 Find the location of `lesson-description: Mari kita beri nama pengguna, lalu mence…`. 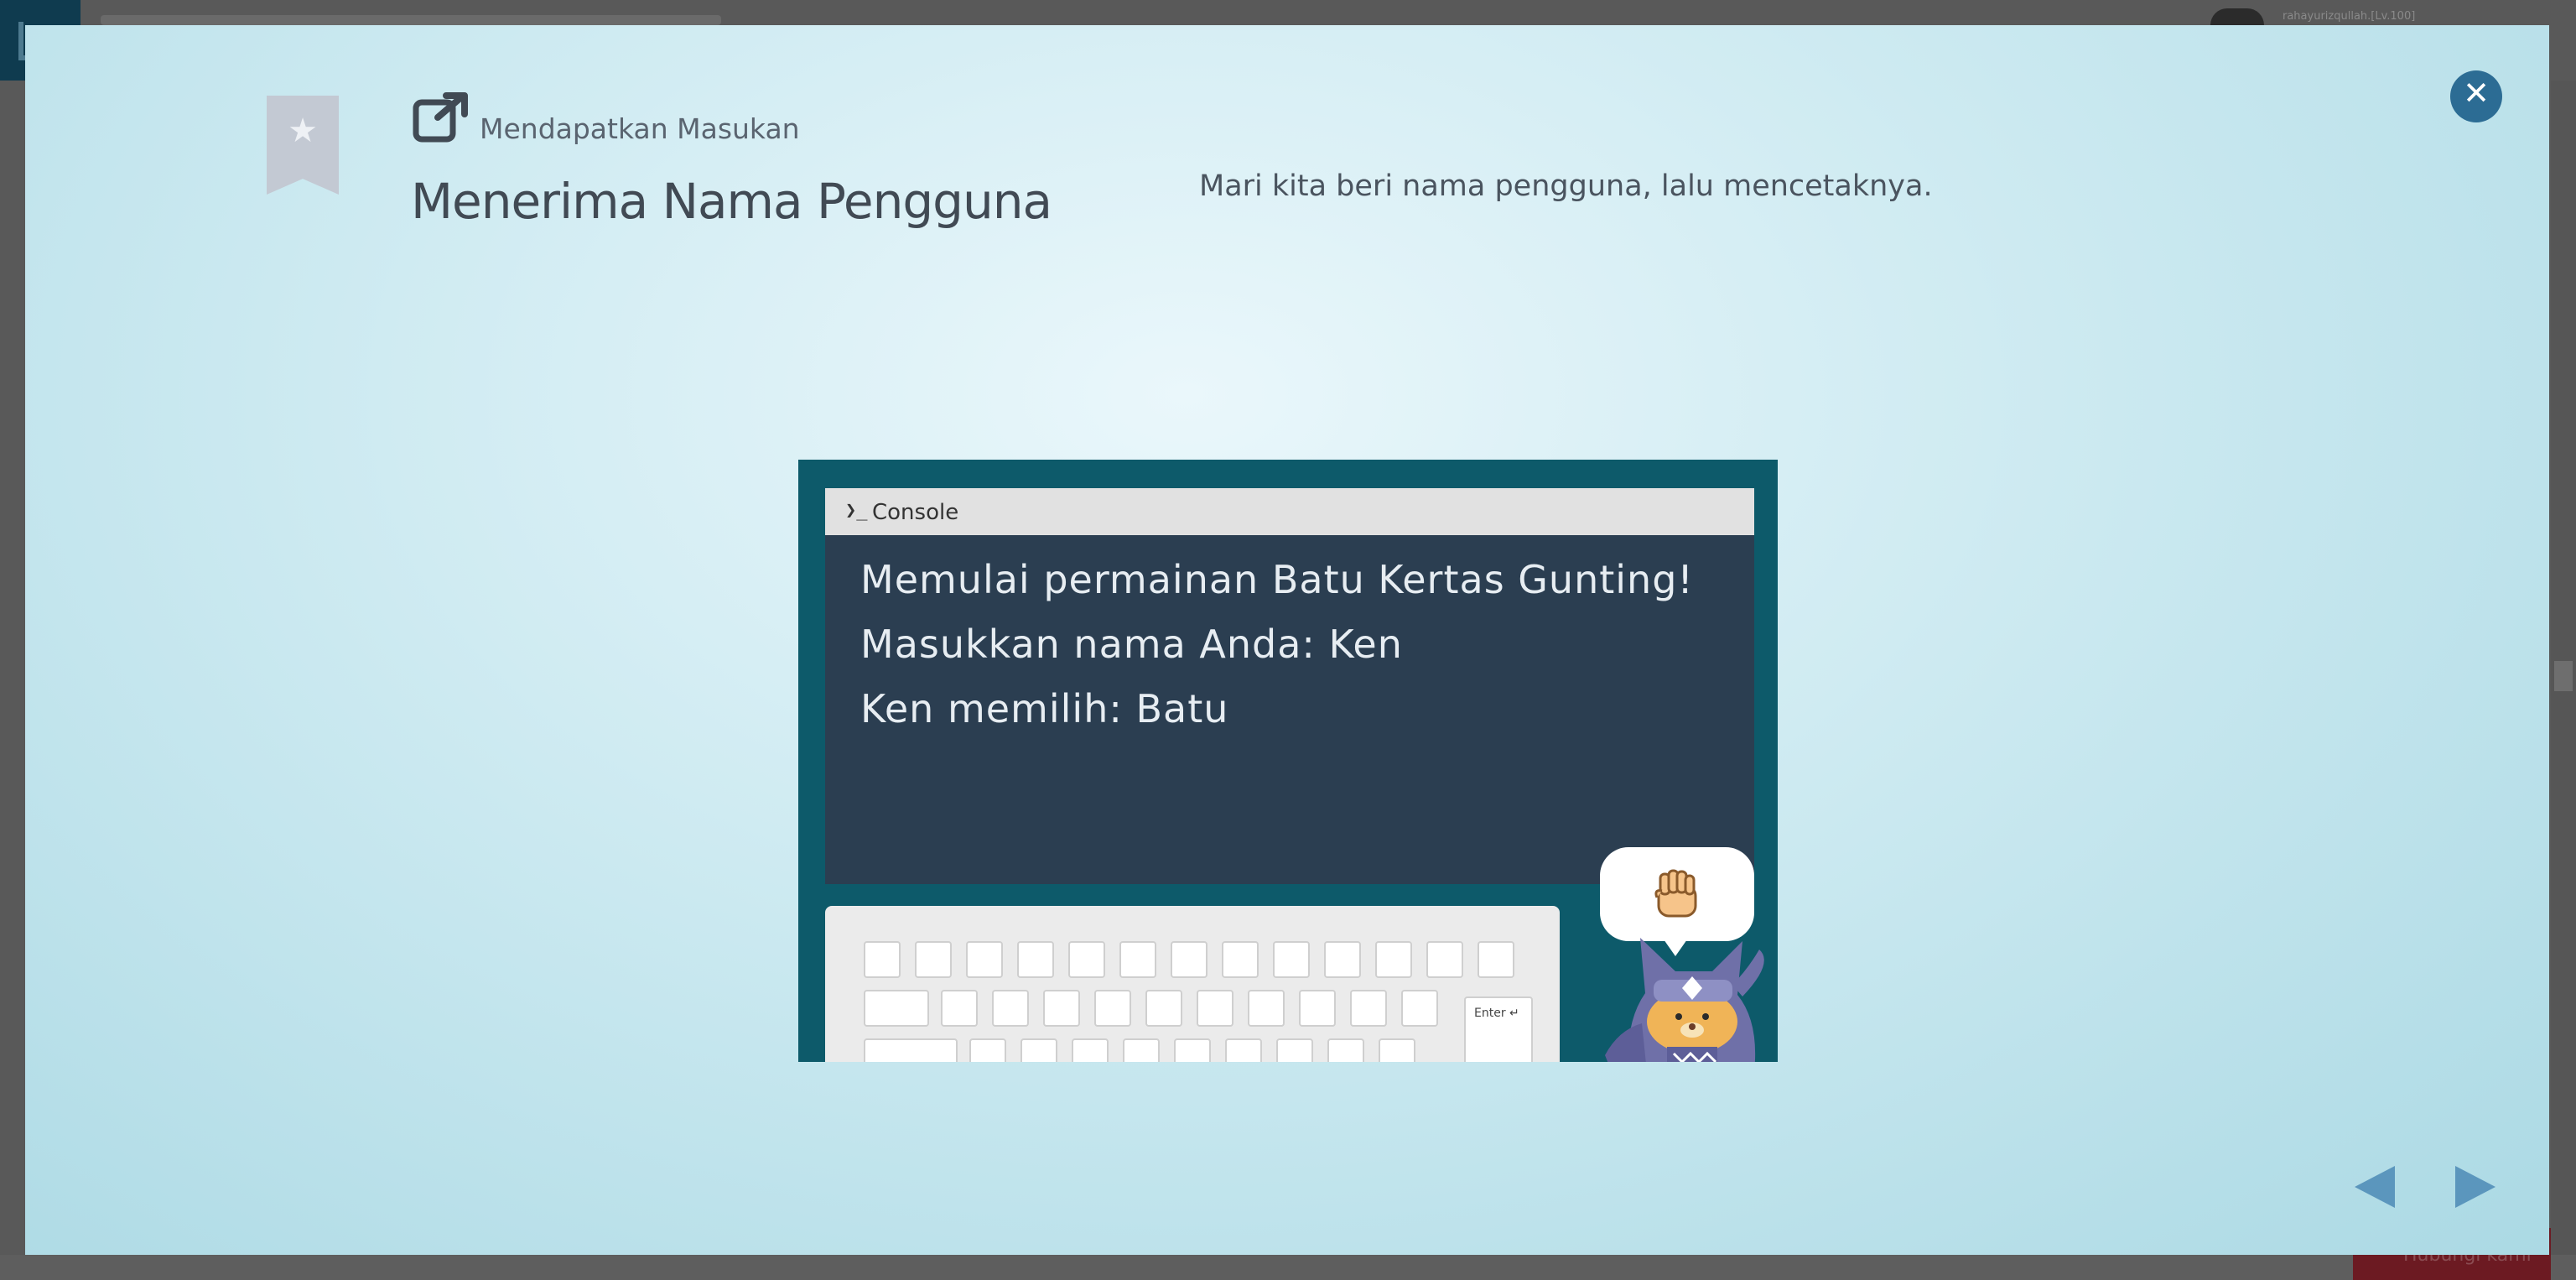

lesson-description: Mari kita beri nama pengguna, lalu mence… is located at coordinates (1566, 186).